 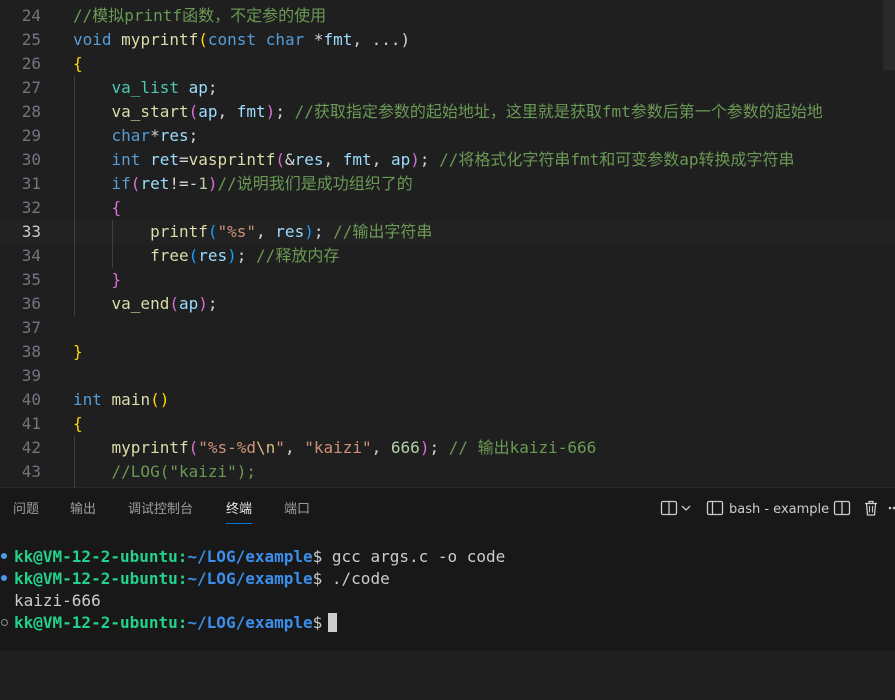 I want to click on line-number: 33, so click(x=20, y=232).